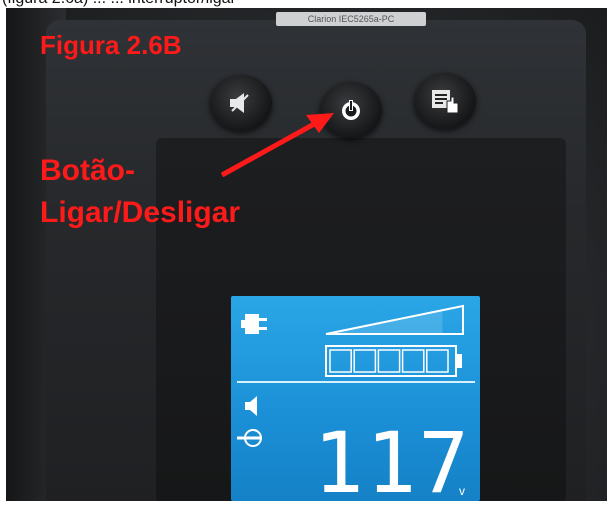 This screenshot has width=607, height=512. What do you see at coordinates (111, 45) in the screenshot?
I see `figure-title: Figura 2.6B` at bounding box center [111, 45].